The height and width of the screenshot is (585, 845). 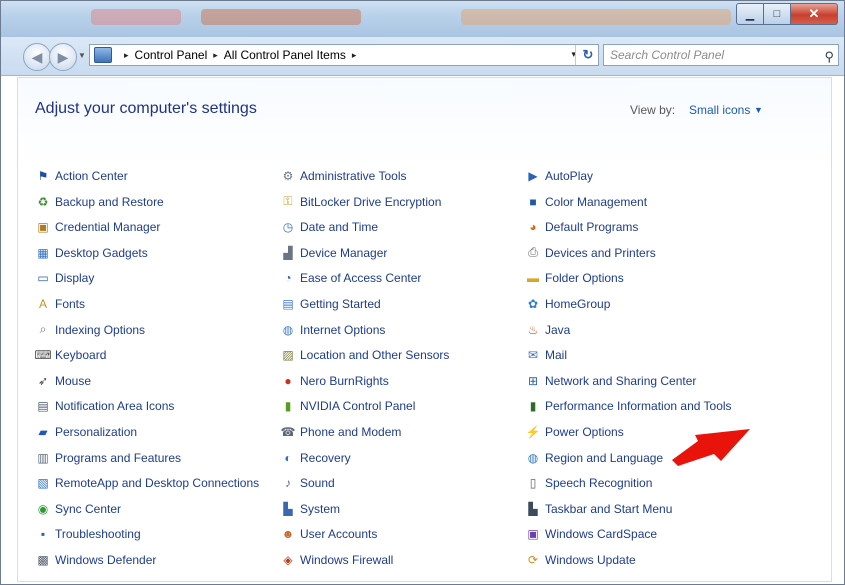 I want to click on search-input: Search Control Panel ⚲, so click(x=721, y=55).